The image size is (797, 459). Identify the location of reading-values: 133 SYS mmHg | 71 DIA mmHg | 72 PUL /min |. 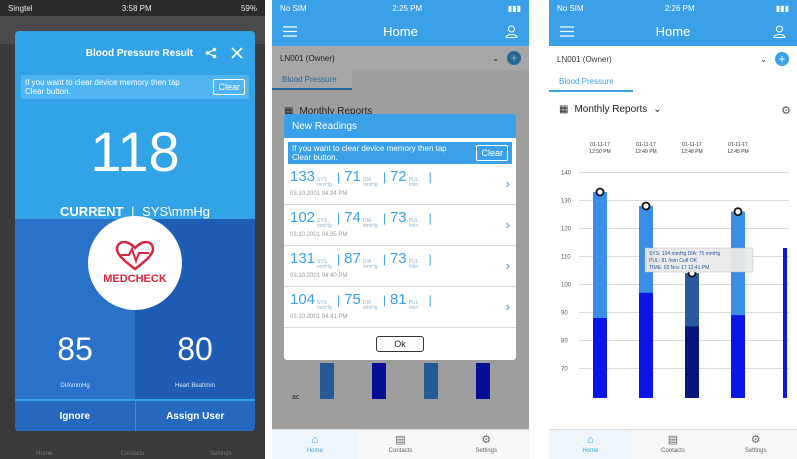
(400, 178).